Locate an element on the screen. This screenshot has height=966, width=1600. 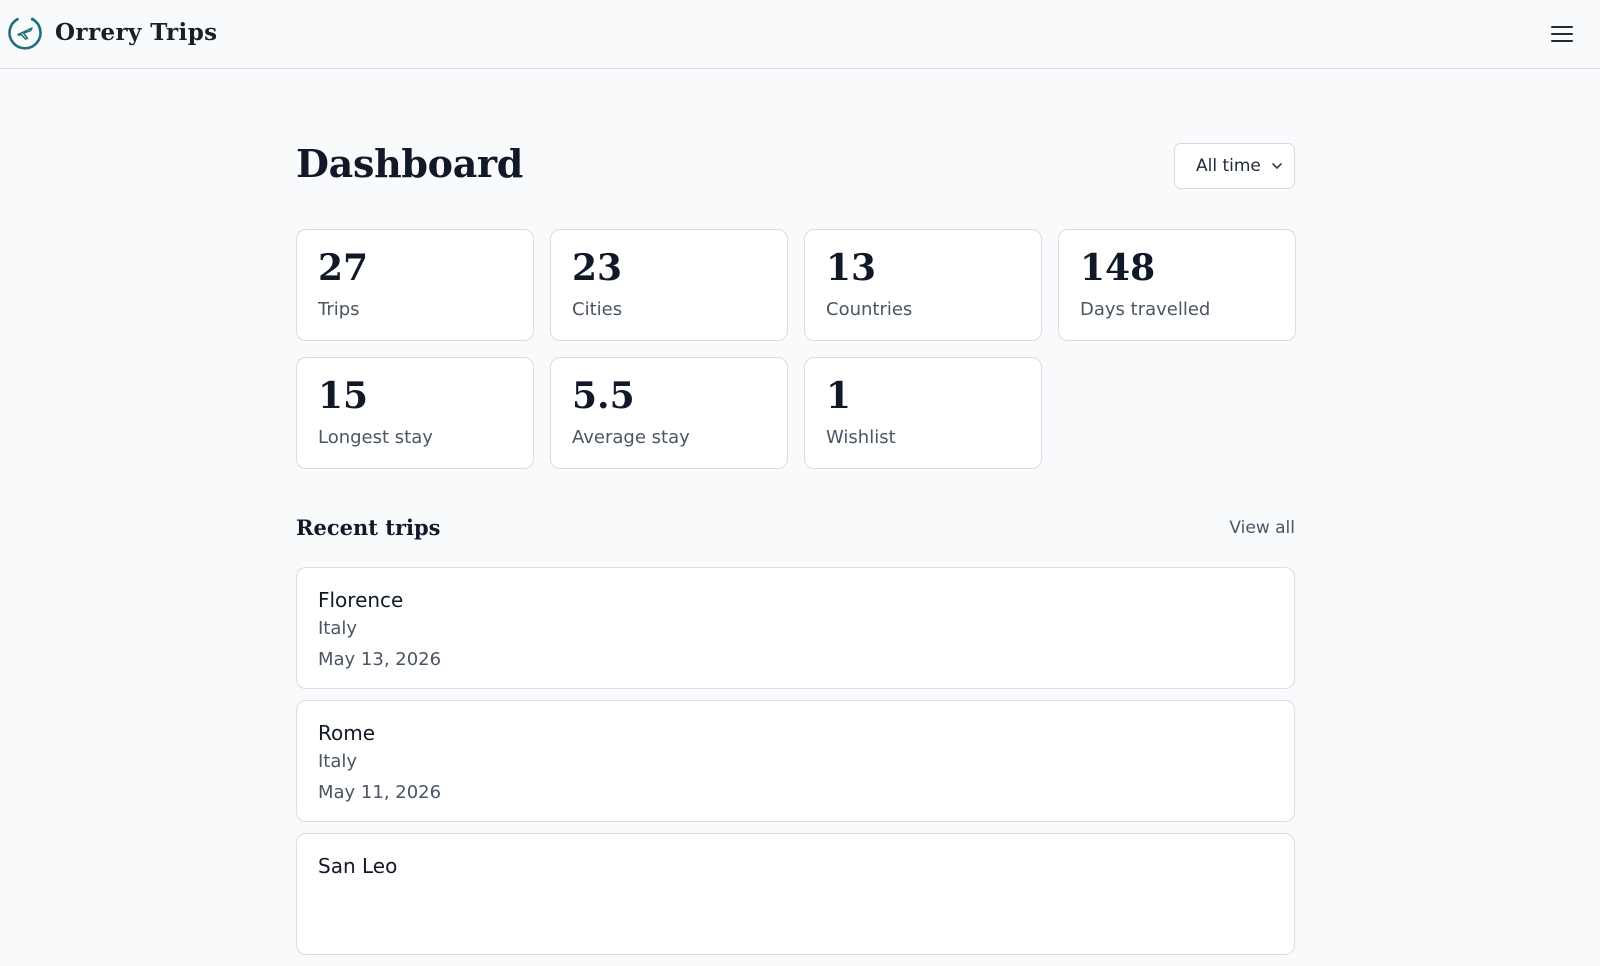
main-menu-button is located at coordinates (1562, 34).